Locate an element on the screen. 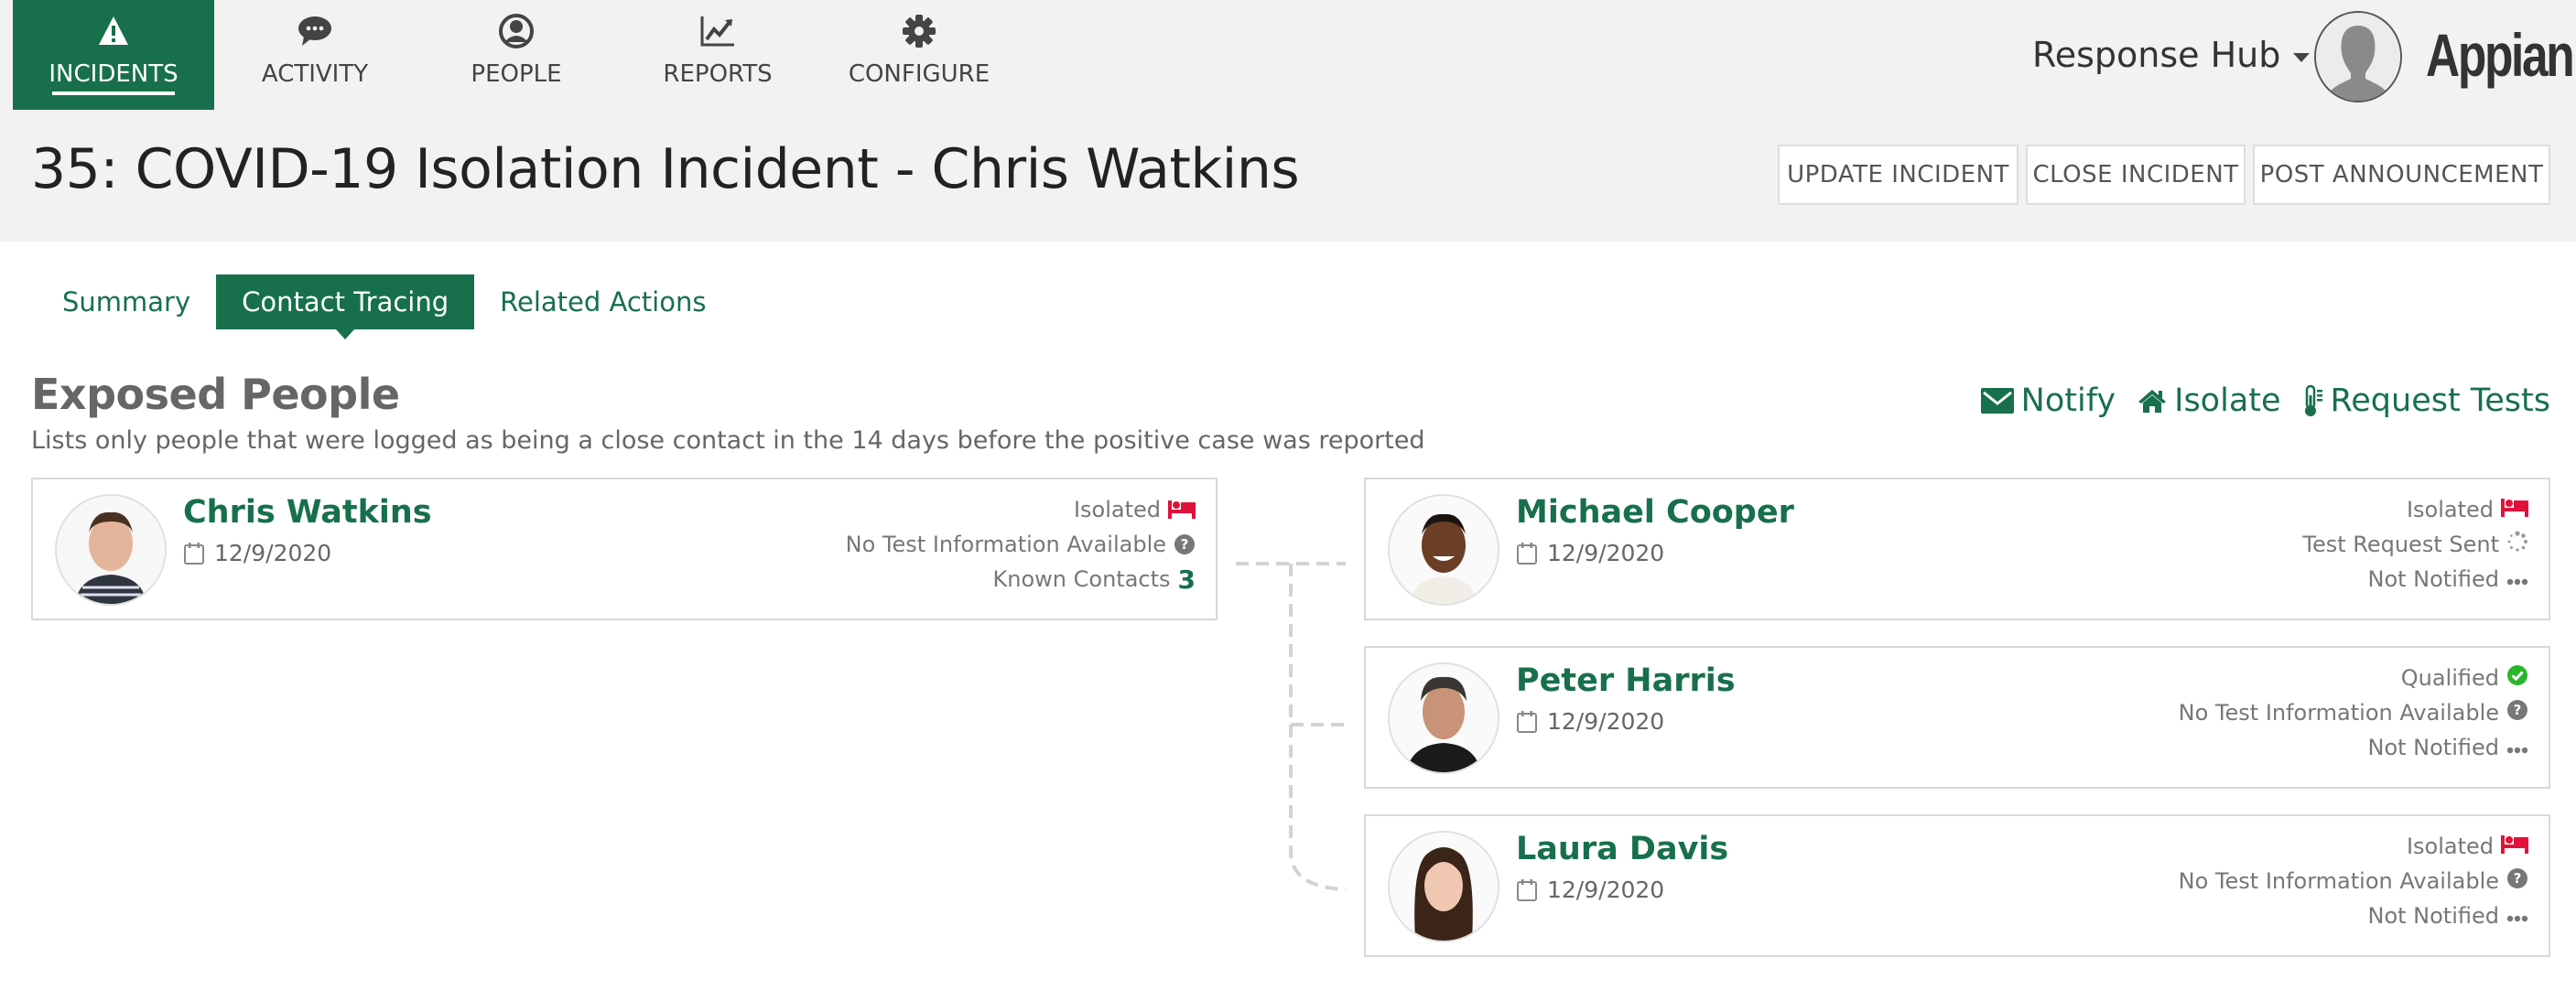 This screenshot has height=990, width=2576. nav-item-activity: ACTIVITY is located at coordinates (315, 55).